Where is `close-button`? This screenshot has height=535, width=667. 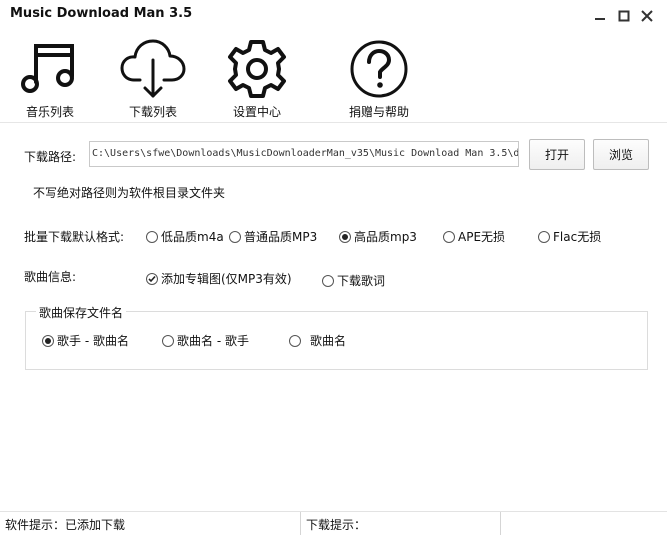
close-button is located at coordinates (647, 16).